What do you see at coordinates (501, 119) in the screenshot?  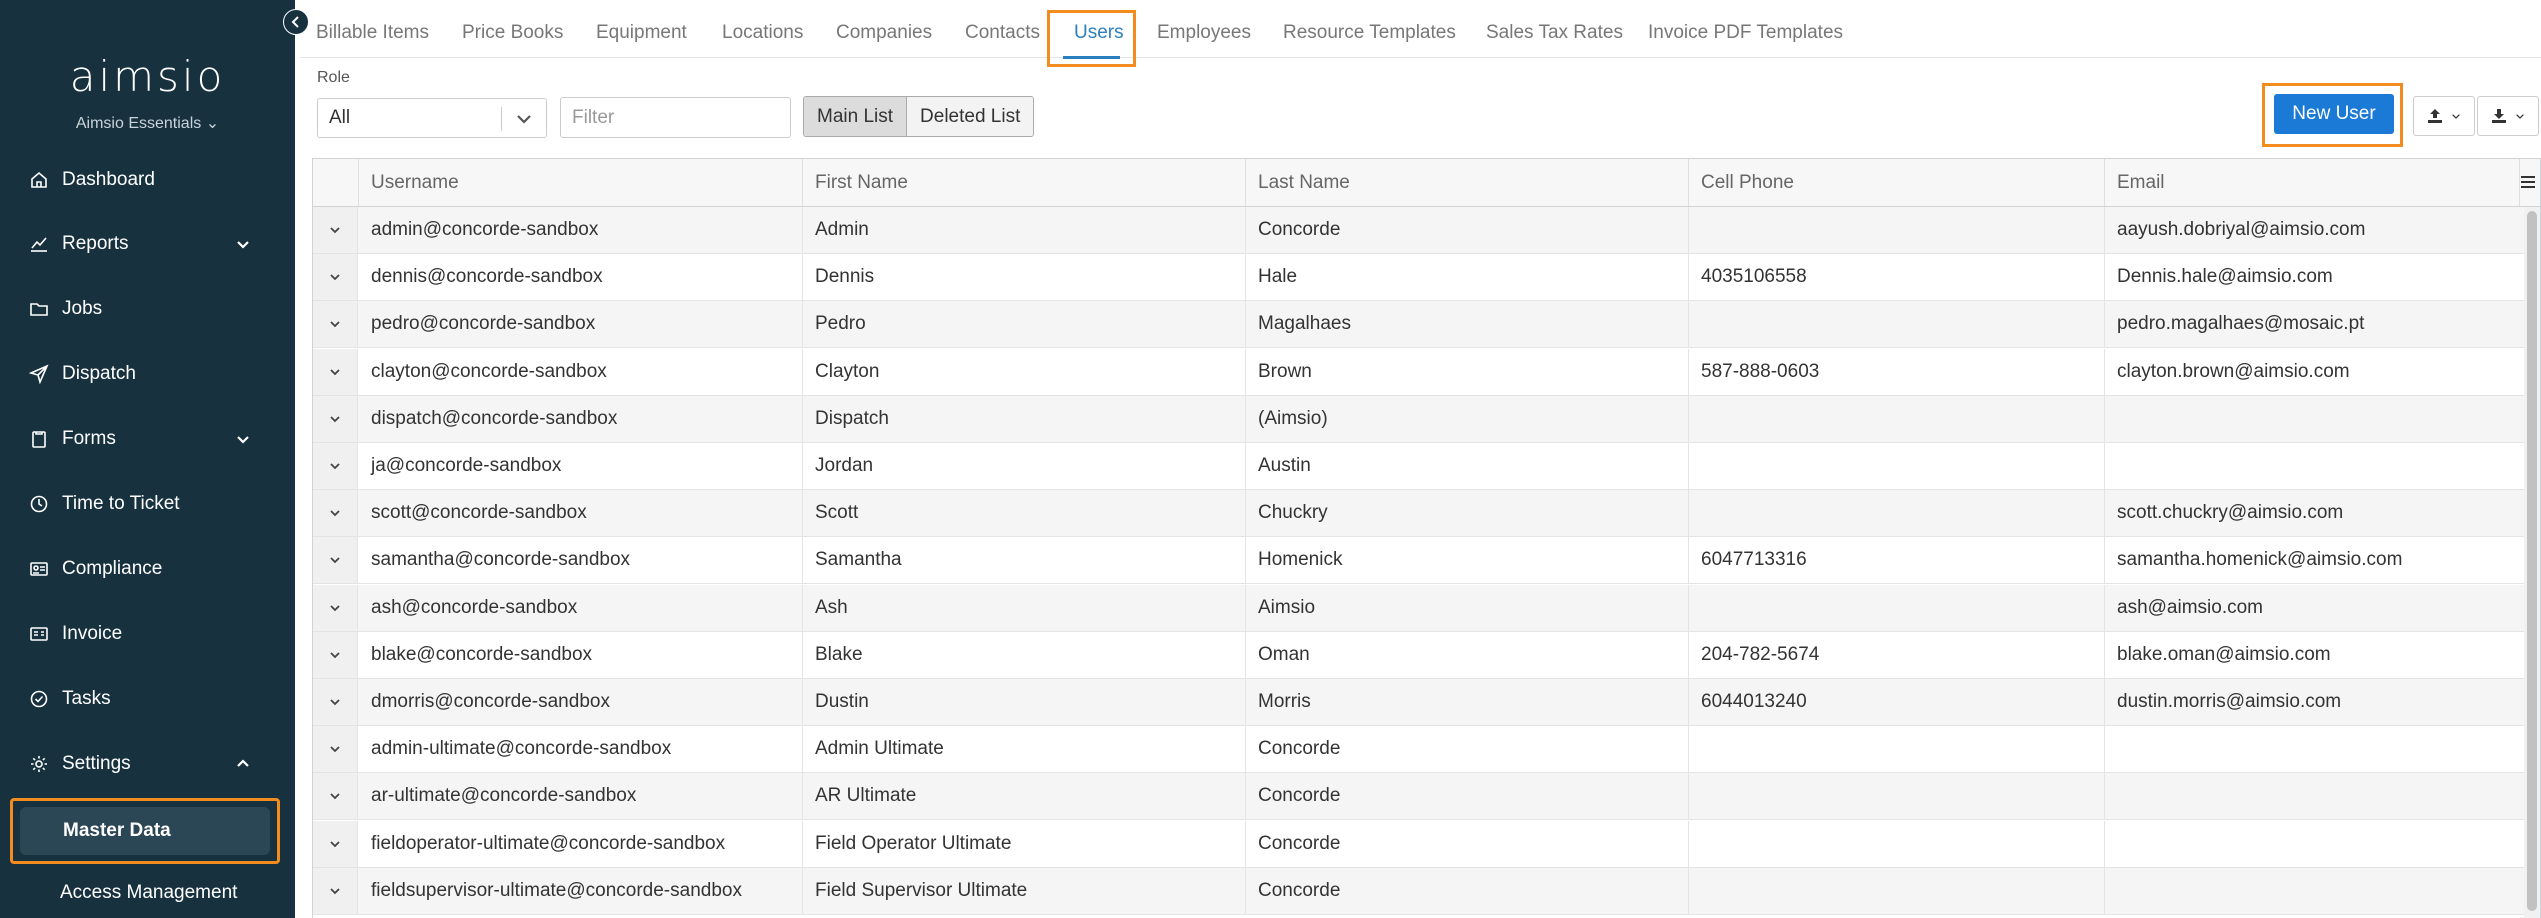 I see `role-select-divider` at bounding box center [501, 119].